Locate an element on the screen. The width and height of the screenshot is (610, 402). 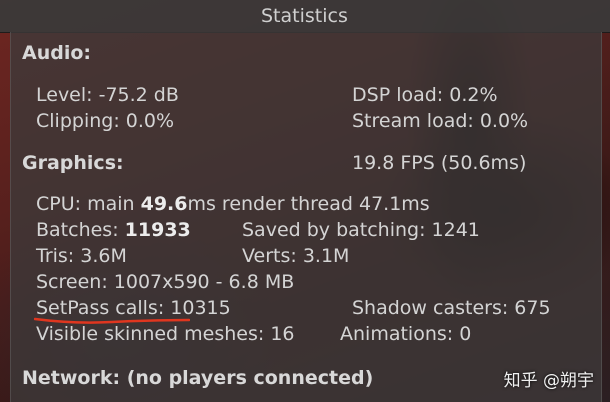
network-heading: Network: (no players connected) is located at coordinates (198, 378).